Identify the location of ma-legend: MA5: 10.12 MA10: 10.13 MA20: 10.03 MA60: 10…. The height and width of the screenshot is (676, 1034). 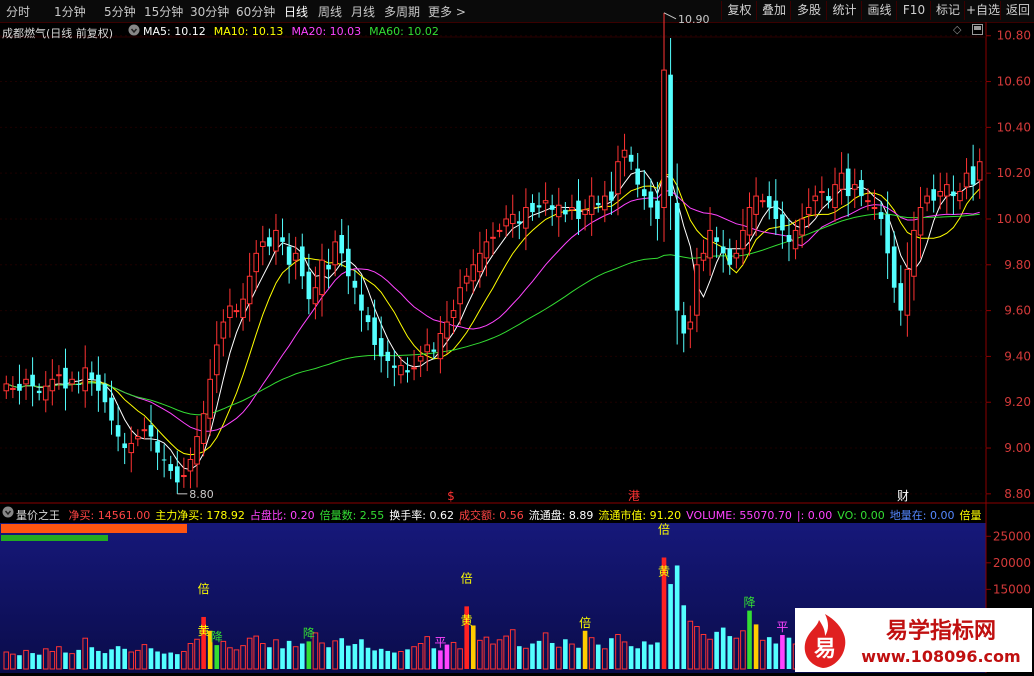
(295, 31).